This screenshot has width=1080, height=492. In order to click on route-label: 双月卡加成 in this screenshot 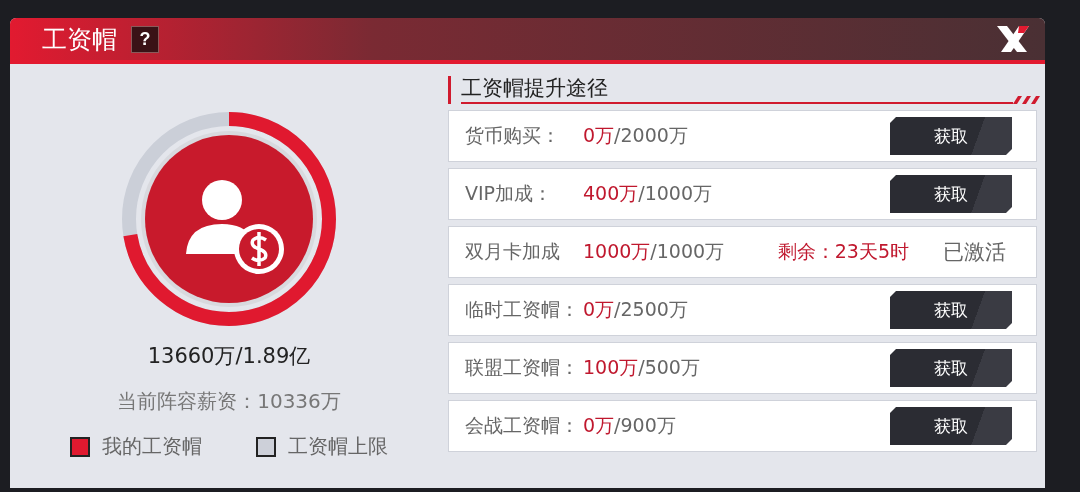, I will do `click(513, 251)`.